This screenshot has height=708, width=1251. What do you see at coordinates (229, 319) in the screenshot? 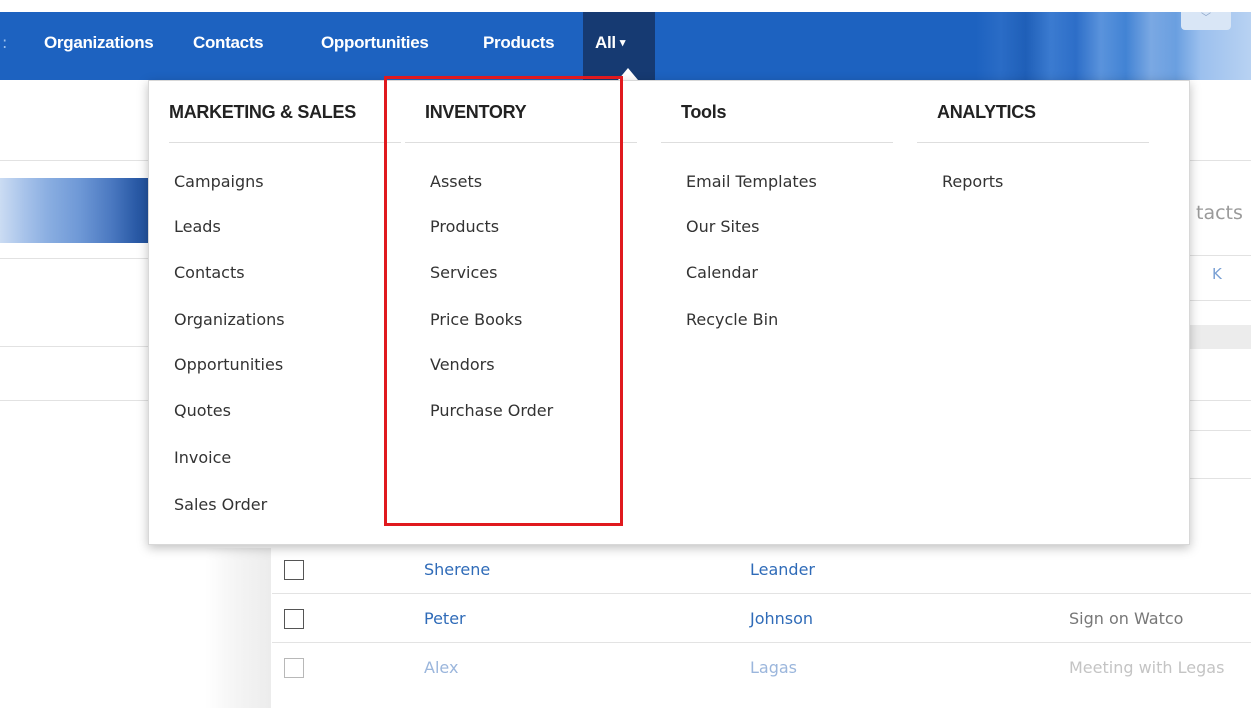
I see `menu-item-organizations: Organizations` at bounding box center [229, 319].